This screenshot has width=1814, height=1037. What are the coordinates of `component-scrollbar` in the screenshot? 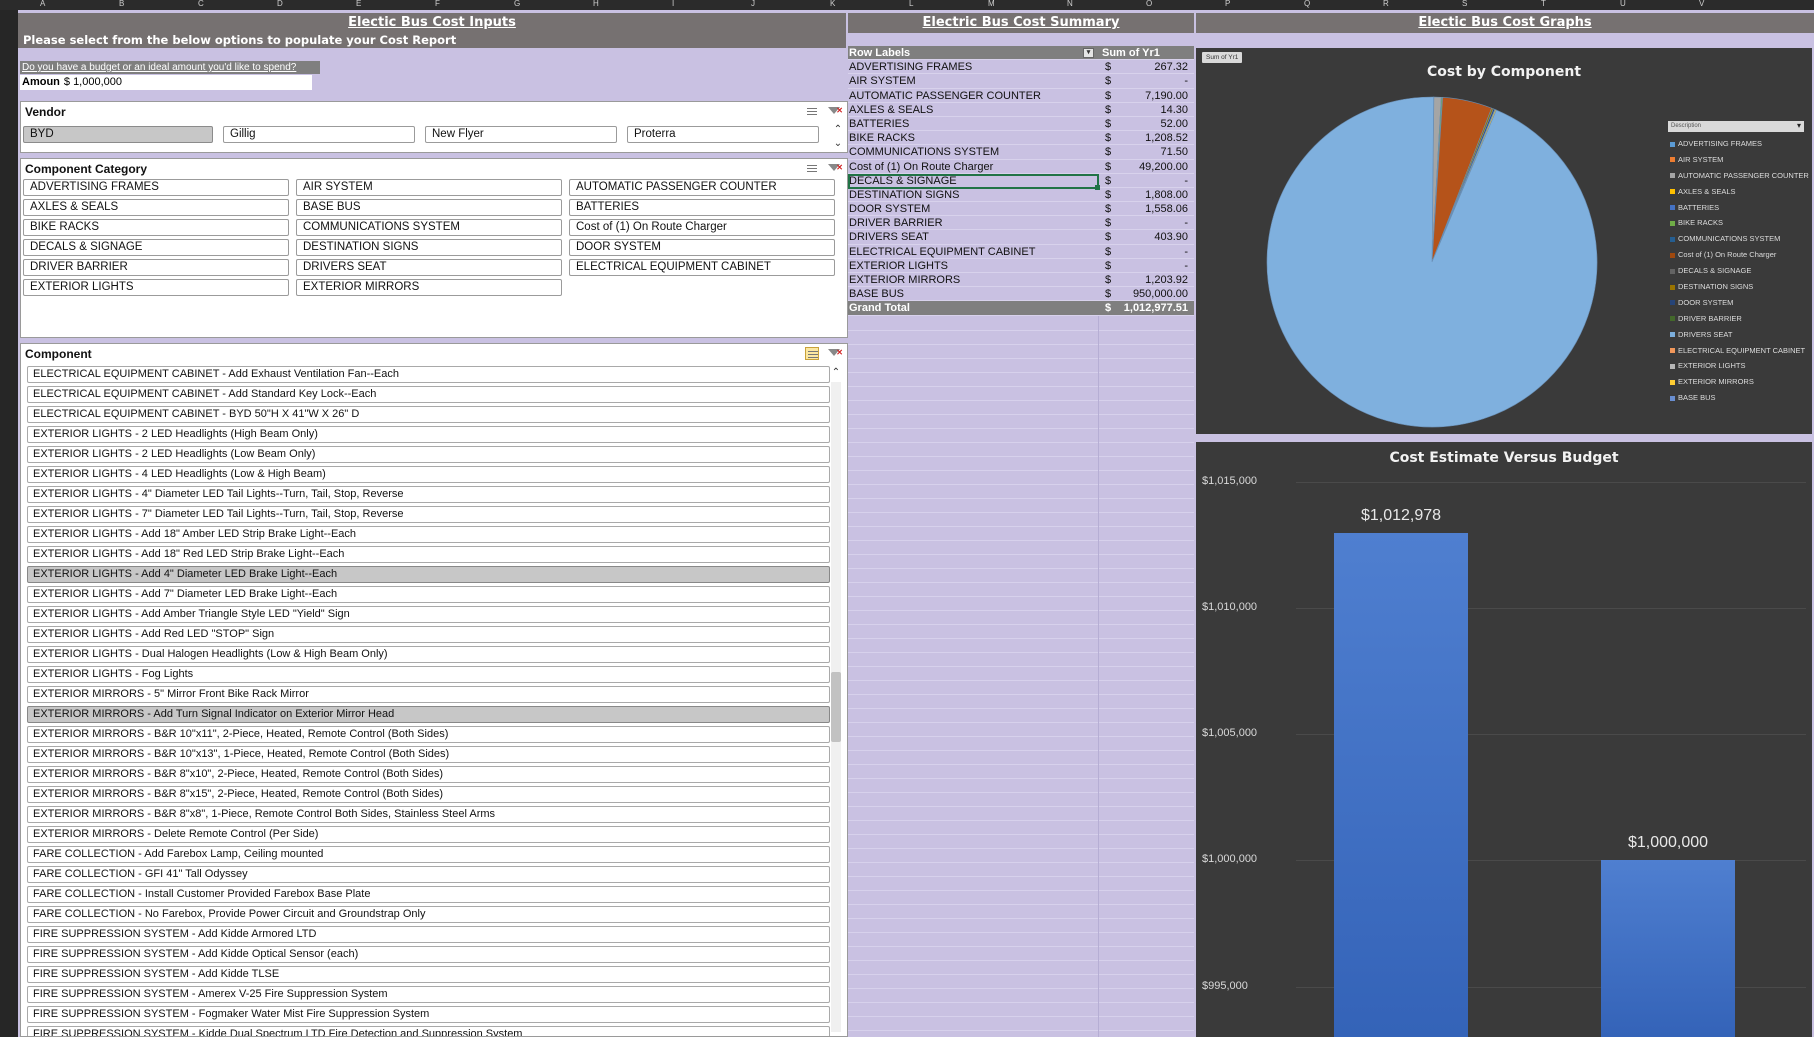 It's located at (836, 707).